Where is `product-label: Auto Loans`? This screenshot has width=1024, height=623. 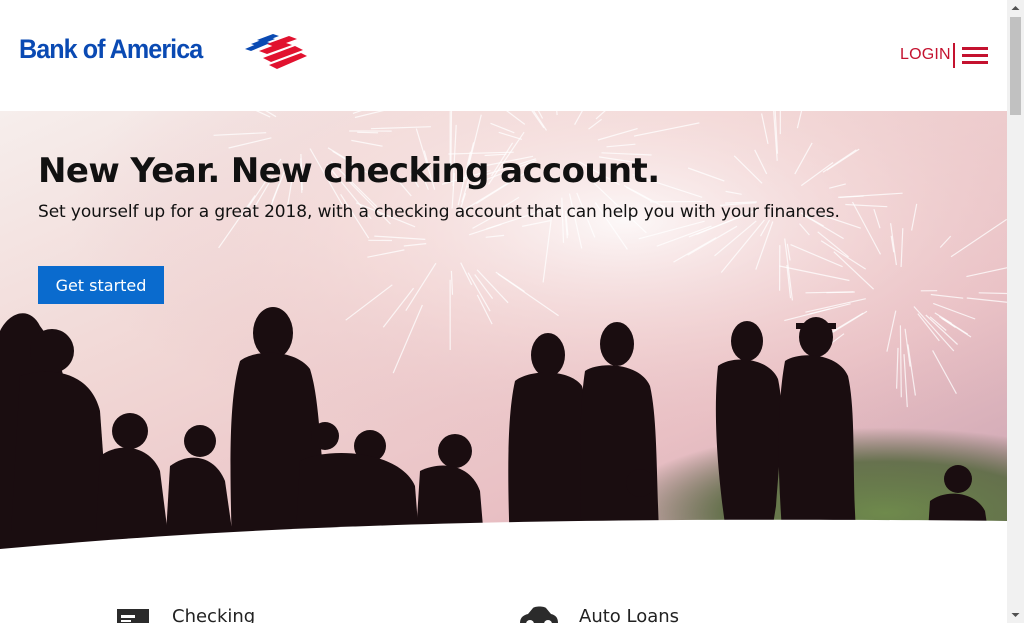
product-label: Auto Loans is located at coordinates (629, 614).